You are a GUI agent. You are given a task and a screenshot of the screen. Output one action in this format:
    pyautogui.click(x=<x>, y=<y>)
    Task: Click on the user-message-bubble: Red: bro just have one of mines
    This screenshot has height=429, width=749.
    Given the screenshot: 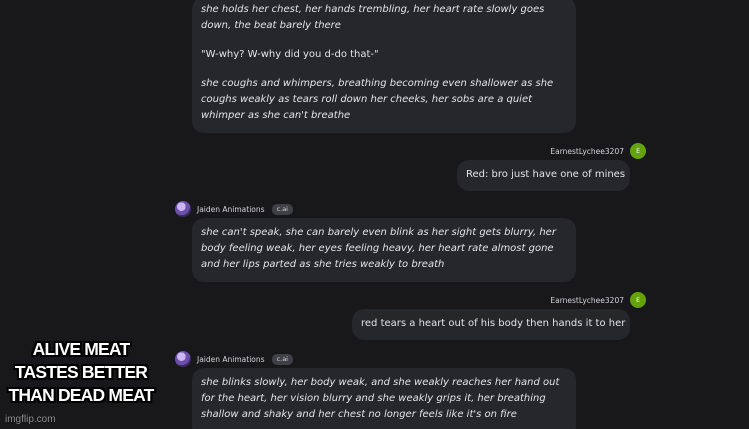 What is the action you would take?
    pyautogui.click(x=543, y=175)
    